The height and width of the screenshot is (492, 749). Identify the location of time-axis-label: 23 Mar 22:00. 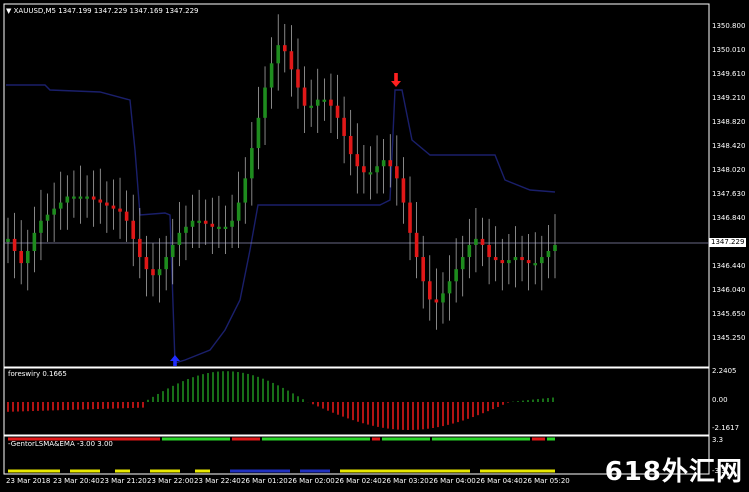
(170, 481).